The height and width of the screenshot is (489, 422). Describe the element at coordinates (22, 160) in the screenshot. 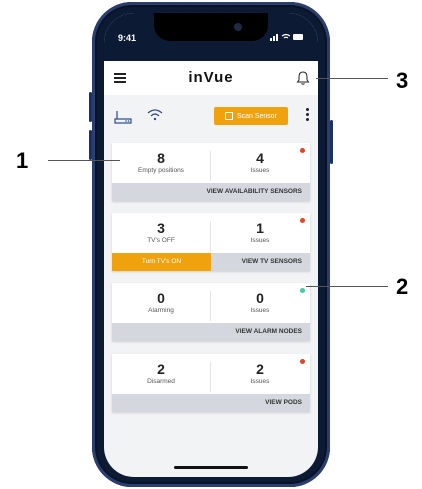

I see `callout-number-1: 1` at that location.